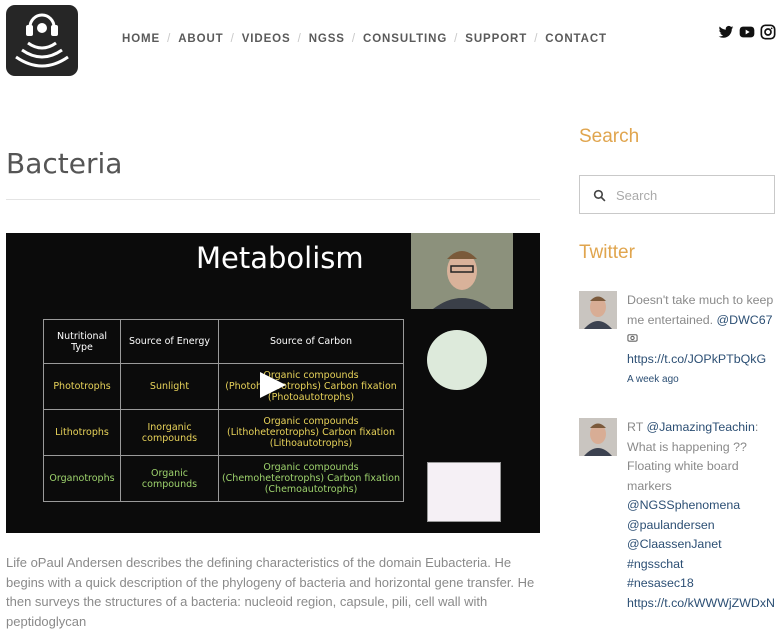 The height and width of the screenshot is (631, 783). Describe the element at coordinates (660, 583) in the screenshot. I see `tweet-hashtag: #nesasec18` at that location.